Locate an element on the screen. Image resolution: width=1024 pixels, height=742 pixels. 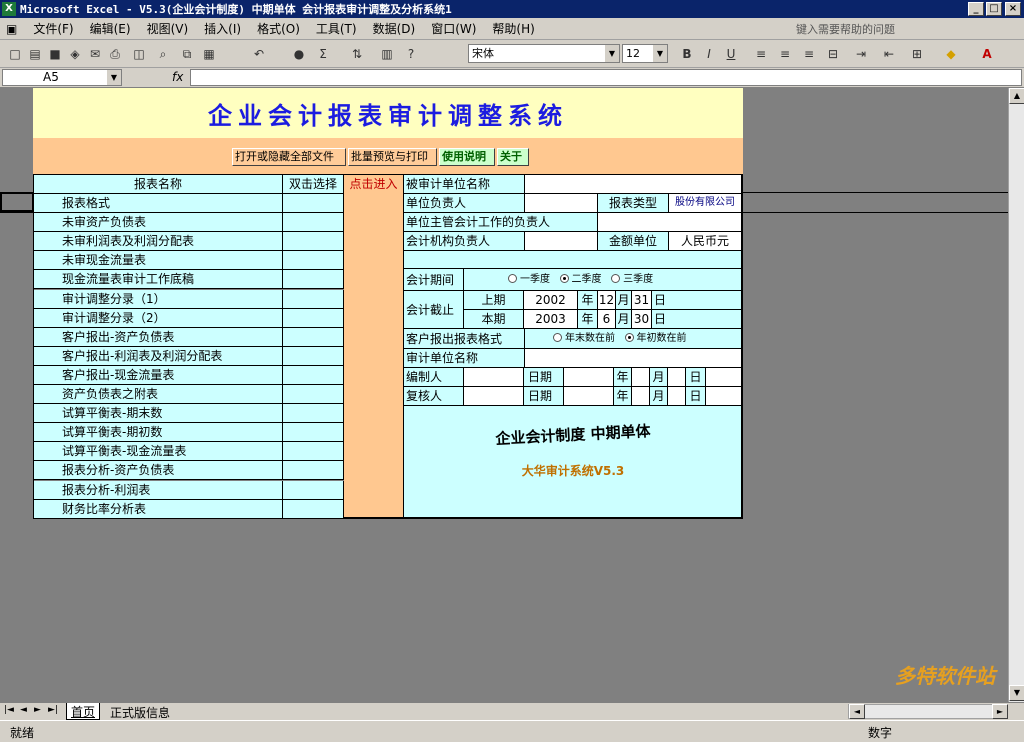
menu-data: 数据(D) is located at coordinates (394, 28).